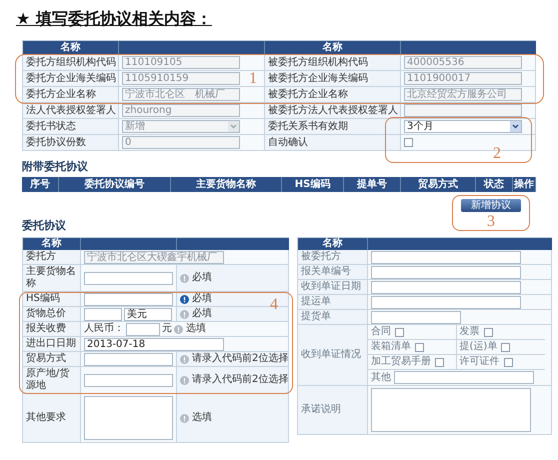 The height and width of the screenshot is (460, 558). Describe the element at coordinates (381, 332) in the screenshot. I see `checkbox-label: 合同` at that location.